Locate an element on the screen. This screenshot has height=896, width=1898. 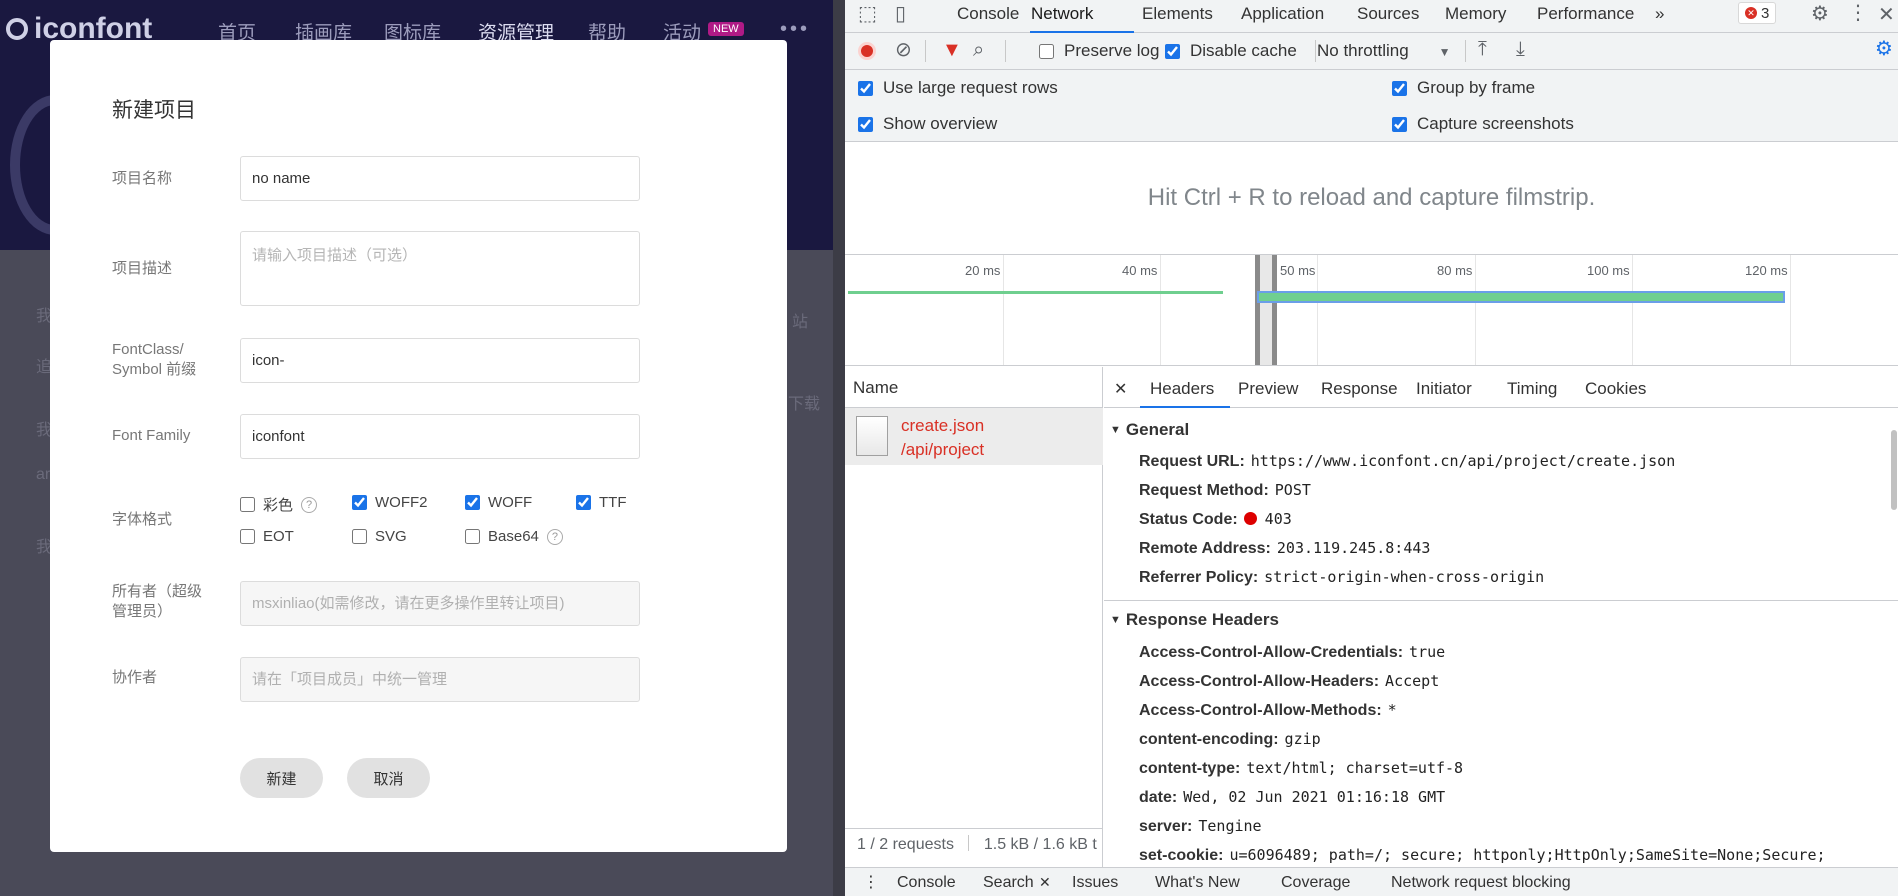
tab-sources: Sources is located at coordinates (1388, 14).